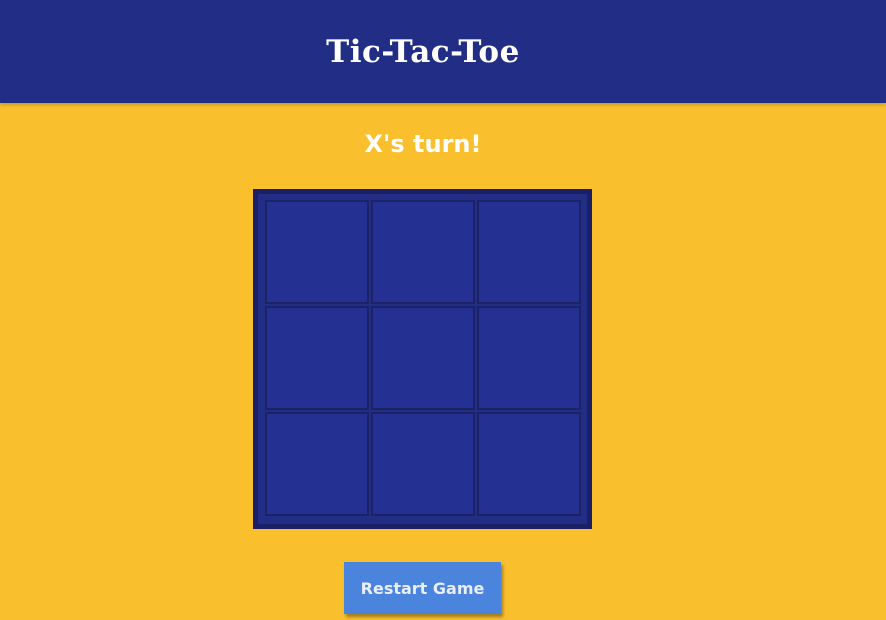 This screenshot has width=886, height=620. What do you see at coordinates (423, 144) in the screenshot?
I see `turn-status: X's turn!` at bounding box center [423, 144].